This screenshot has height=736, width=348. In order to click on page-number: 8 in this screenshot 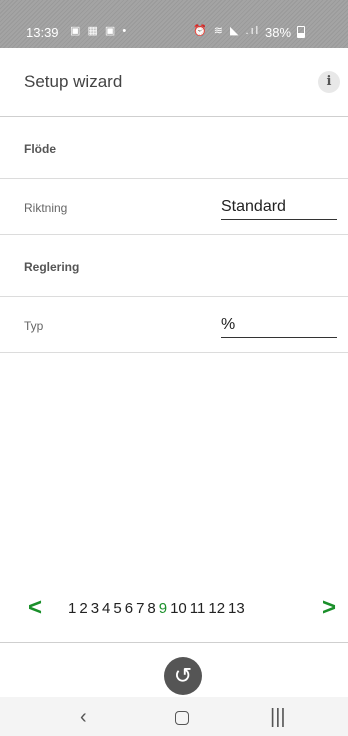, I will do `click(151, 608)`.